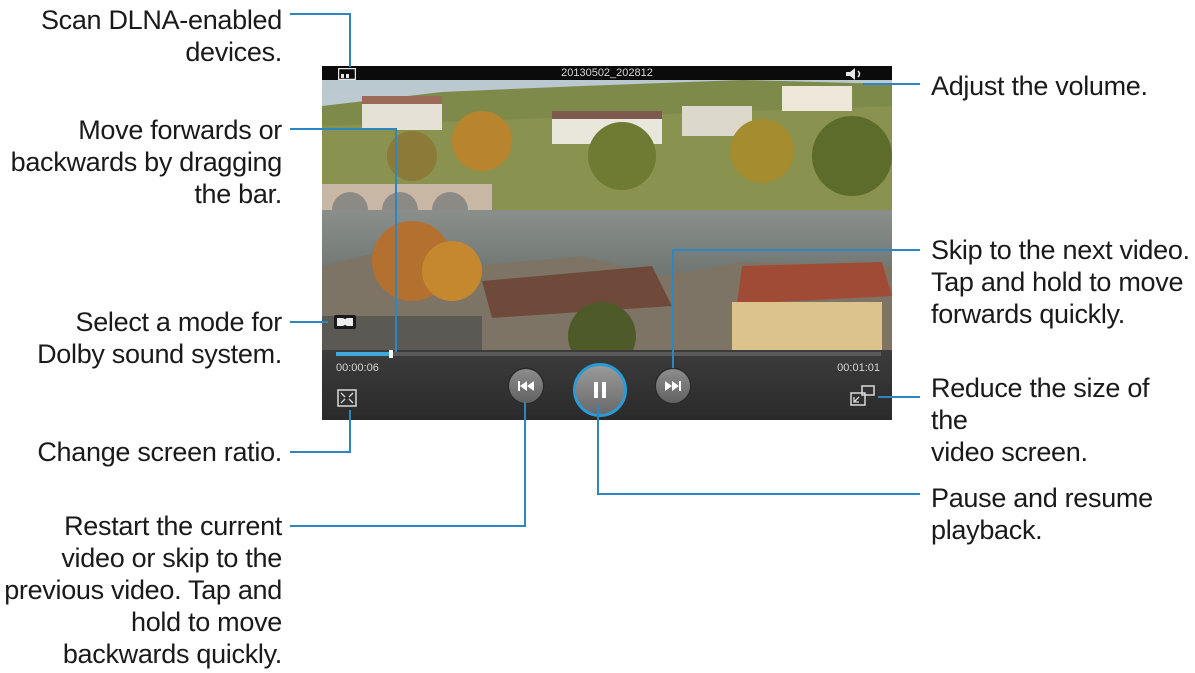 This screenshot has height=673, width=1195. Describe the element at coordinates (863, 396) in the screenshot. I see `popup-player-icon` at that location.